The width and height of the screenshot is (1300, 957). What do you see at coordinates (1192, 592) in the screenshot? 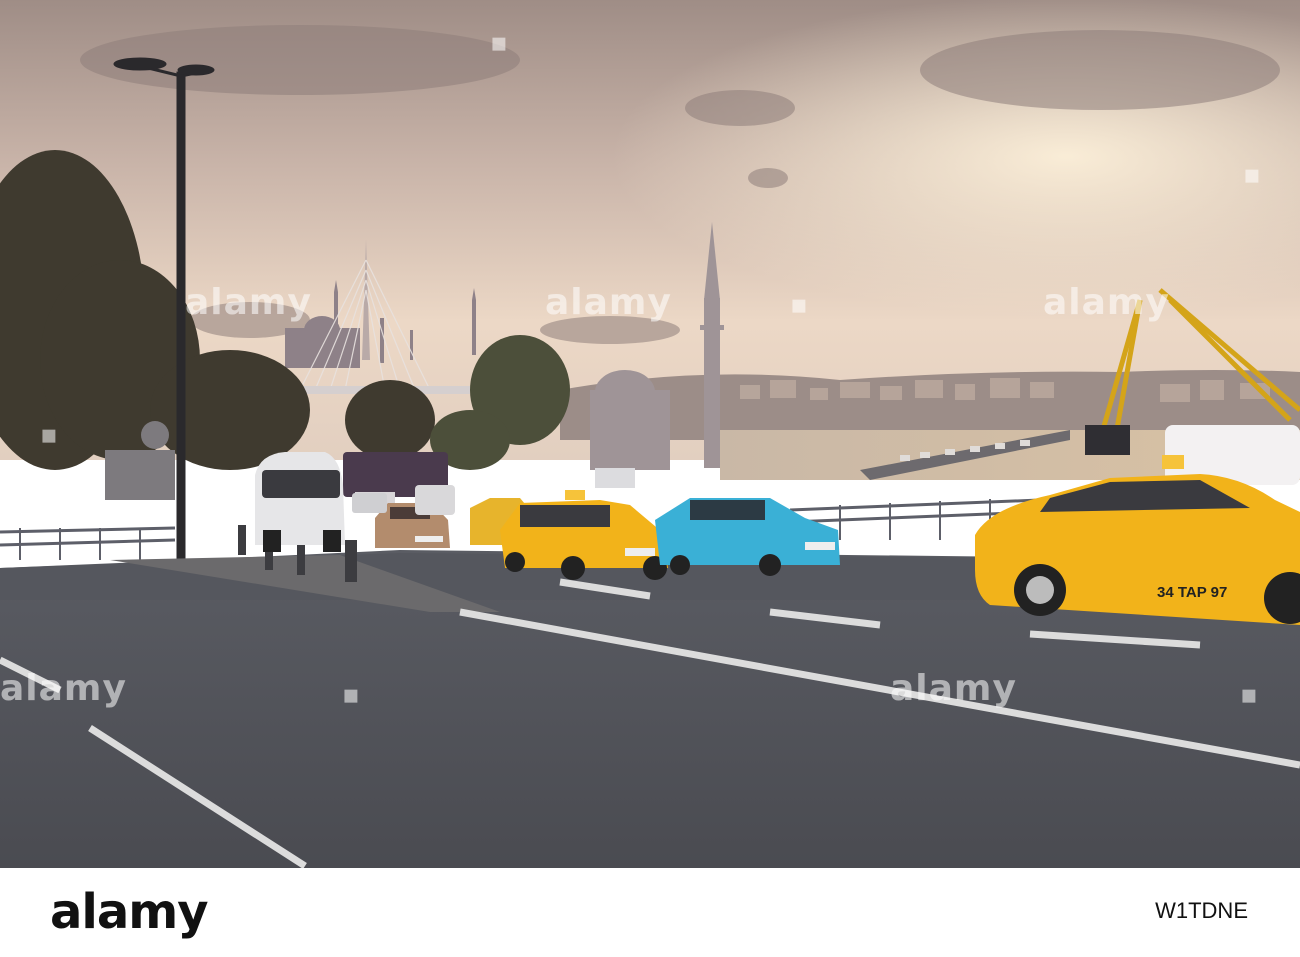
I see `taxi-plate: 34 TAP 97` at bounding box center [1192, 592].